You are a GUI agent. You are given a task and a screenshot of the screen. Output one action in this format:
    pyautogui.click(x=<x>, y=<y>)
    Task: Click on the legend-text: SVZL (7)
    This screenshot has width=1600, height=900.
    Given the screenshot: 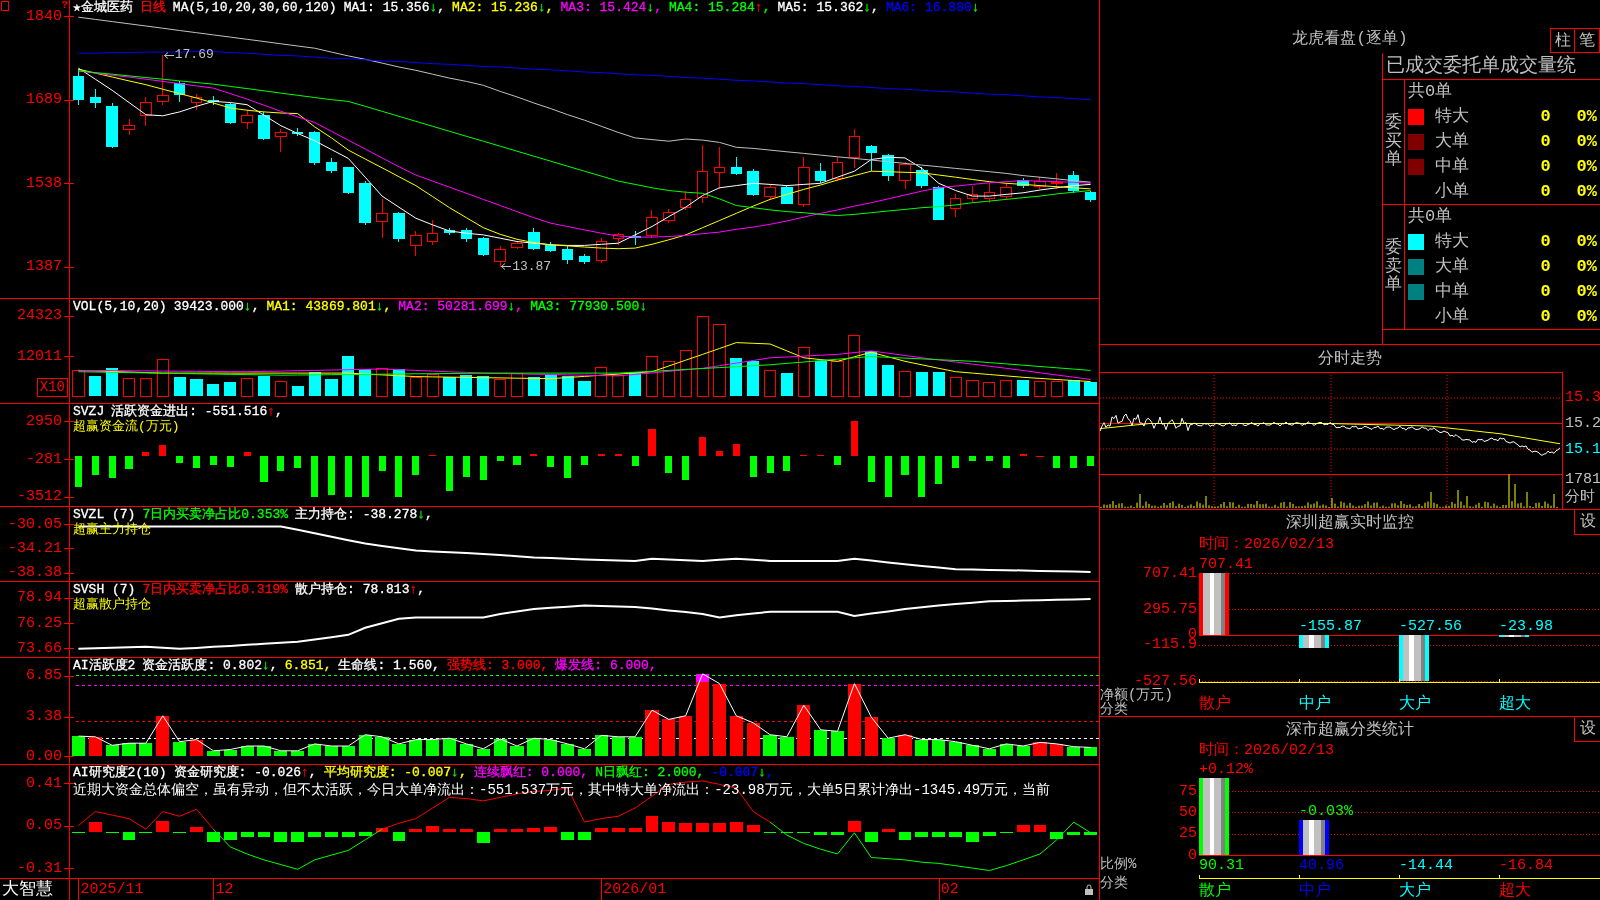 What is the action you would take?
    pyautogui.click(x=104, y=514)
    